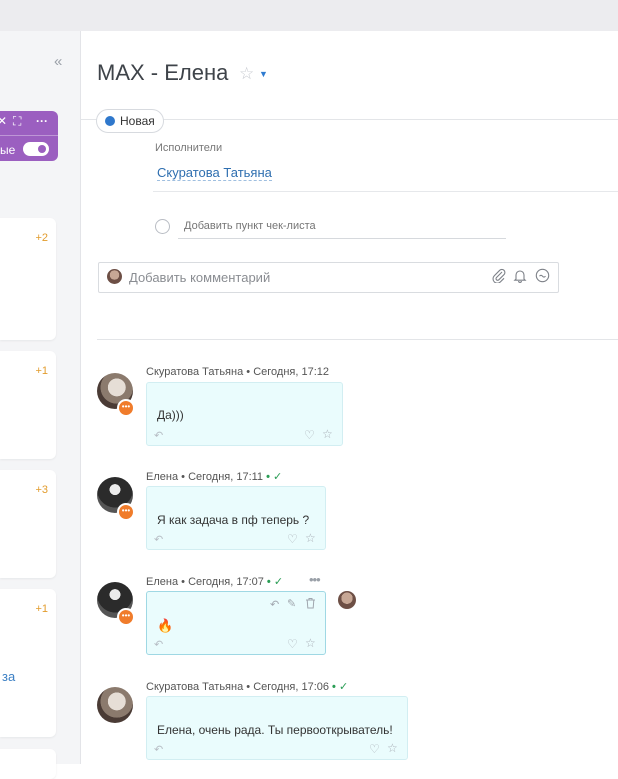  I want to click on chevron-down-icon: ▼, so click(263, 74).